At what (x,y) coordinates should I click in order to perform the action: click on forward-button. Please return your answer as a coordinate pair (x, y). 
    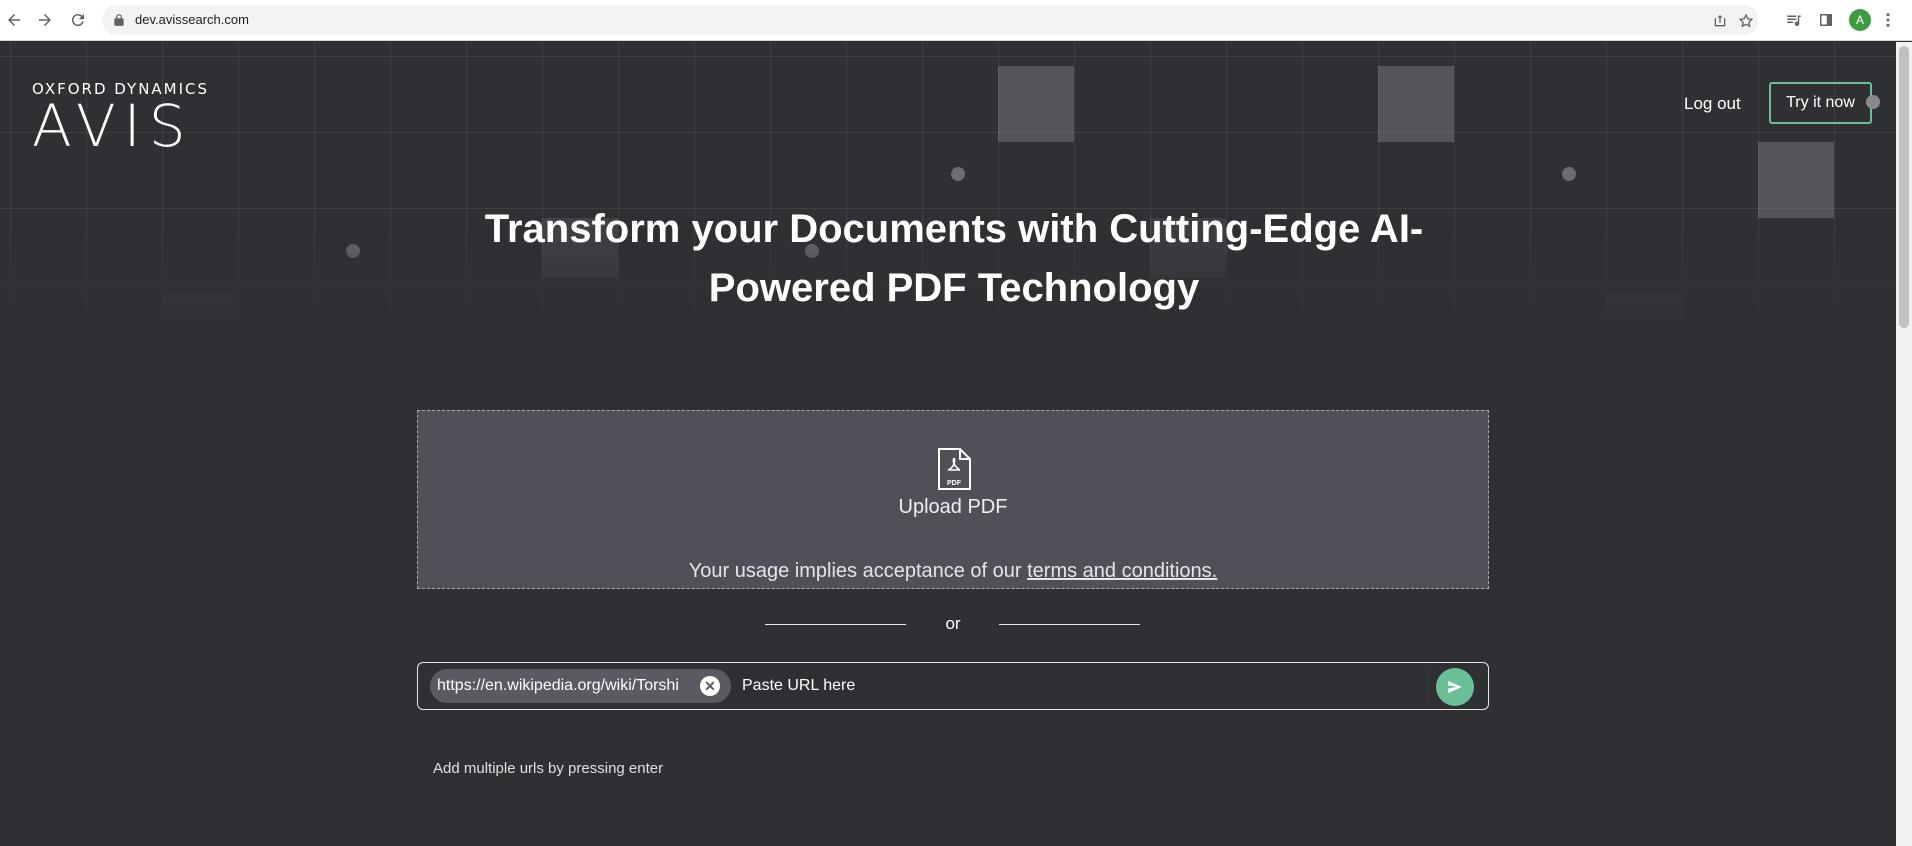
    Looking at the image, I should click on (45, 20).